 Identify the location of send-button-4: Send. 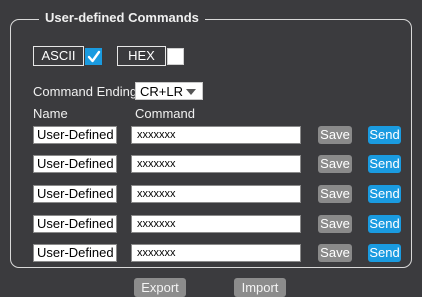
(384, 224).